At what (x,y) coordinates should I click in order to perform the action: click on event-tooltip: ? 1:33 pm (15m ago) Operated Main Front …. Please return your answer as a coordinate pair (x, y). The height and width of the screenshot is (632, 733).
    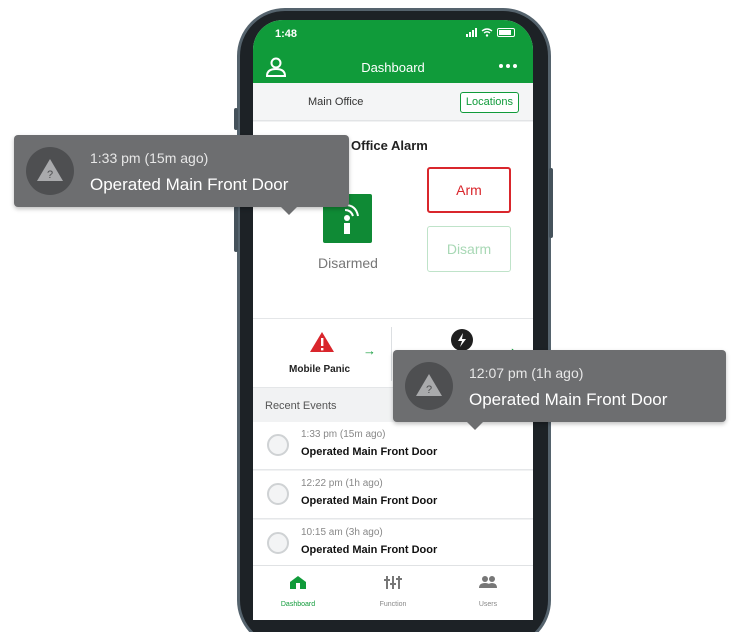
    Looking at the image, I should click on (181, 175).